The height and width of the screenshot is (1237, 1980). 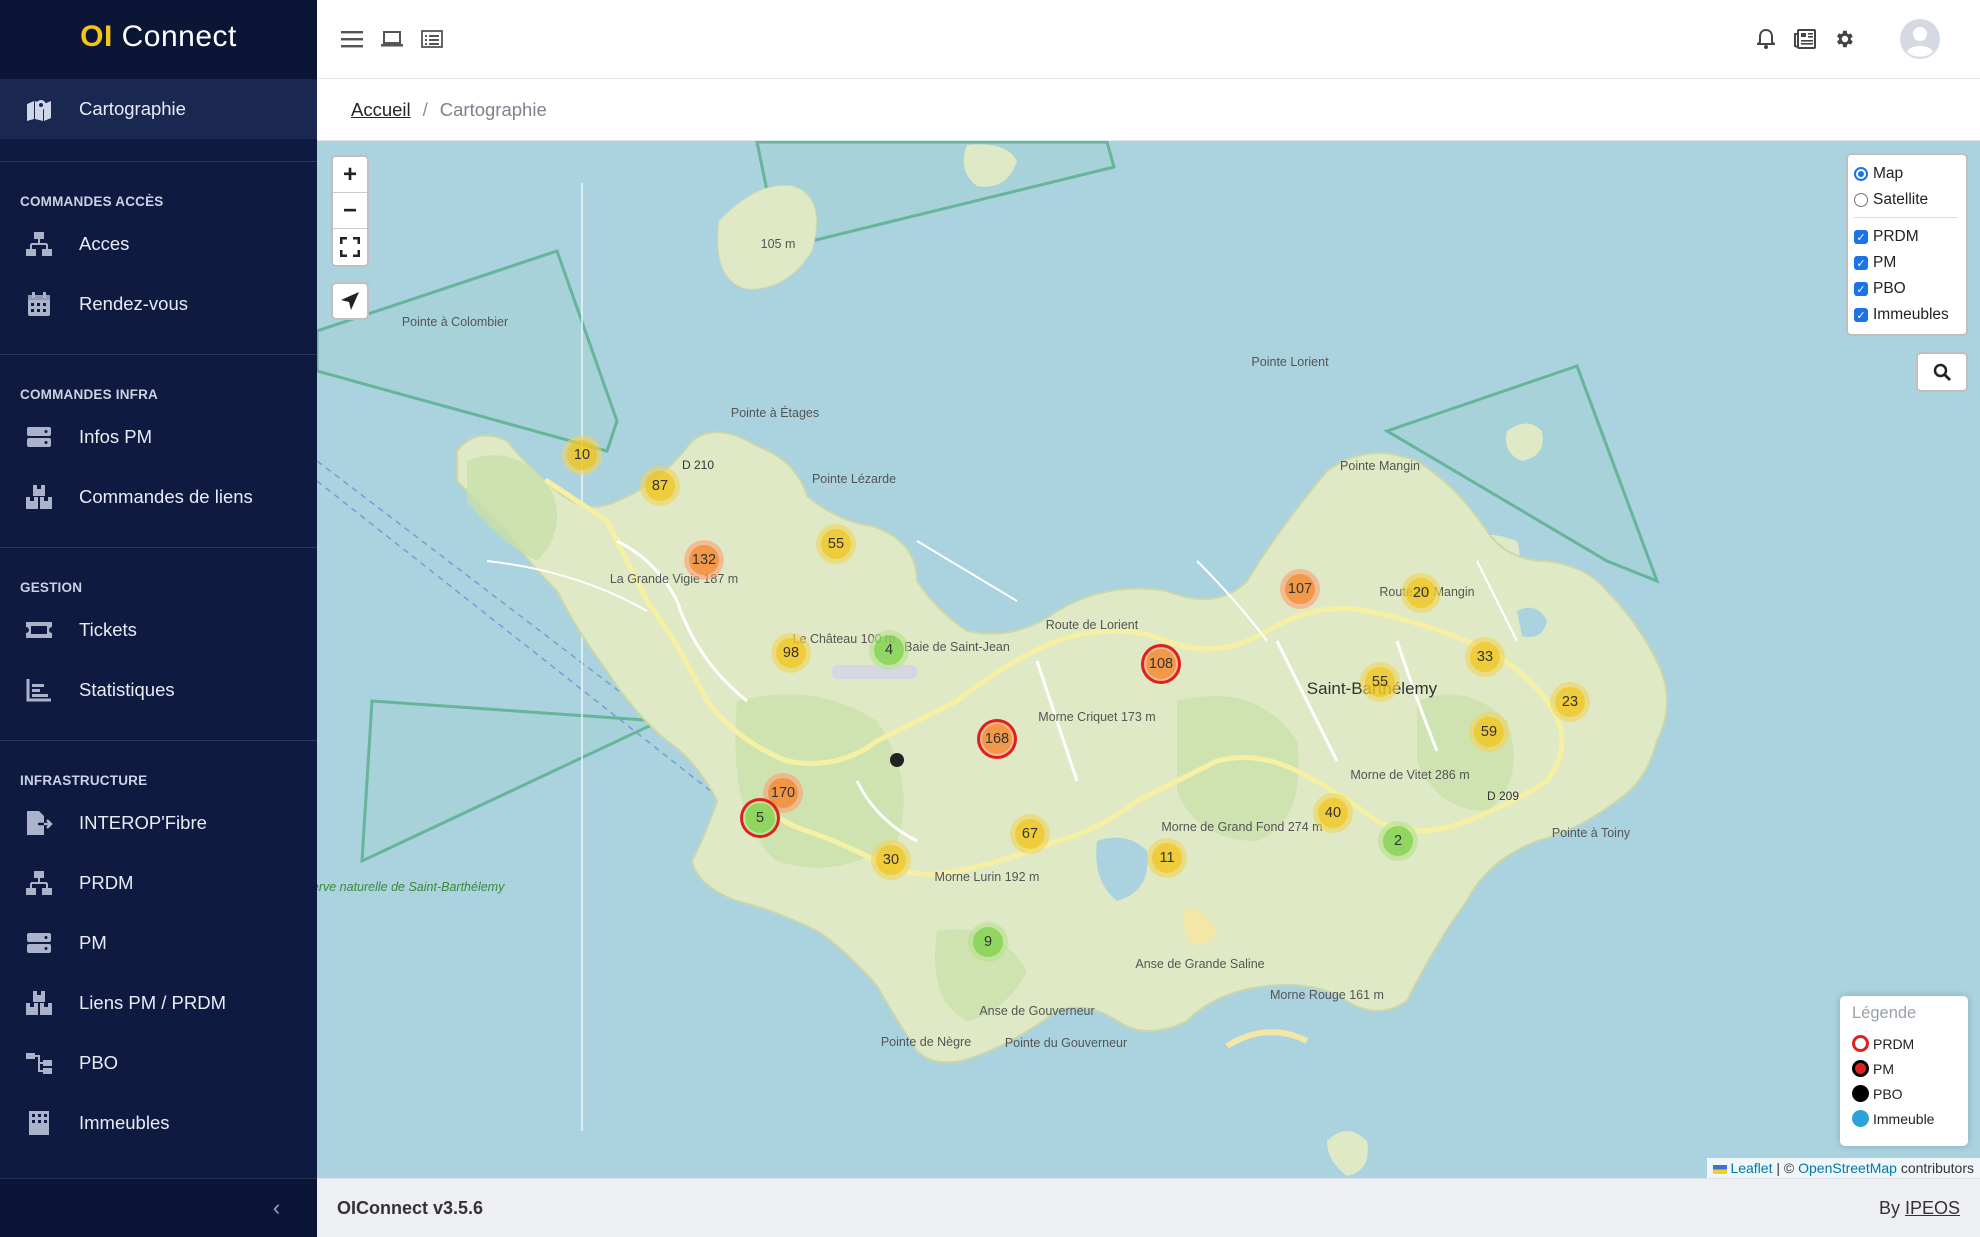 What do you see at coordinates (1906, 289) in the screenshot?
I see `overlay-pbo: ✓ PBO` at bounding box center [1906, 289].